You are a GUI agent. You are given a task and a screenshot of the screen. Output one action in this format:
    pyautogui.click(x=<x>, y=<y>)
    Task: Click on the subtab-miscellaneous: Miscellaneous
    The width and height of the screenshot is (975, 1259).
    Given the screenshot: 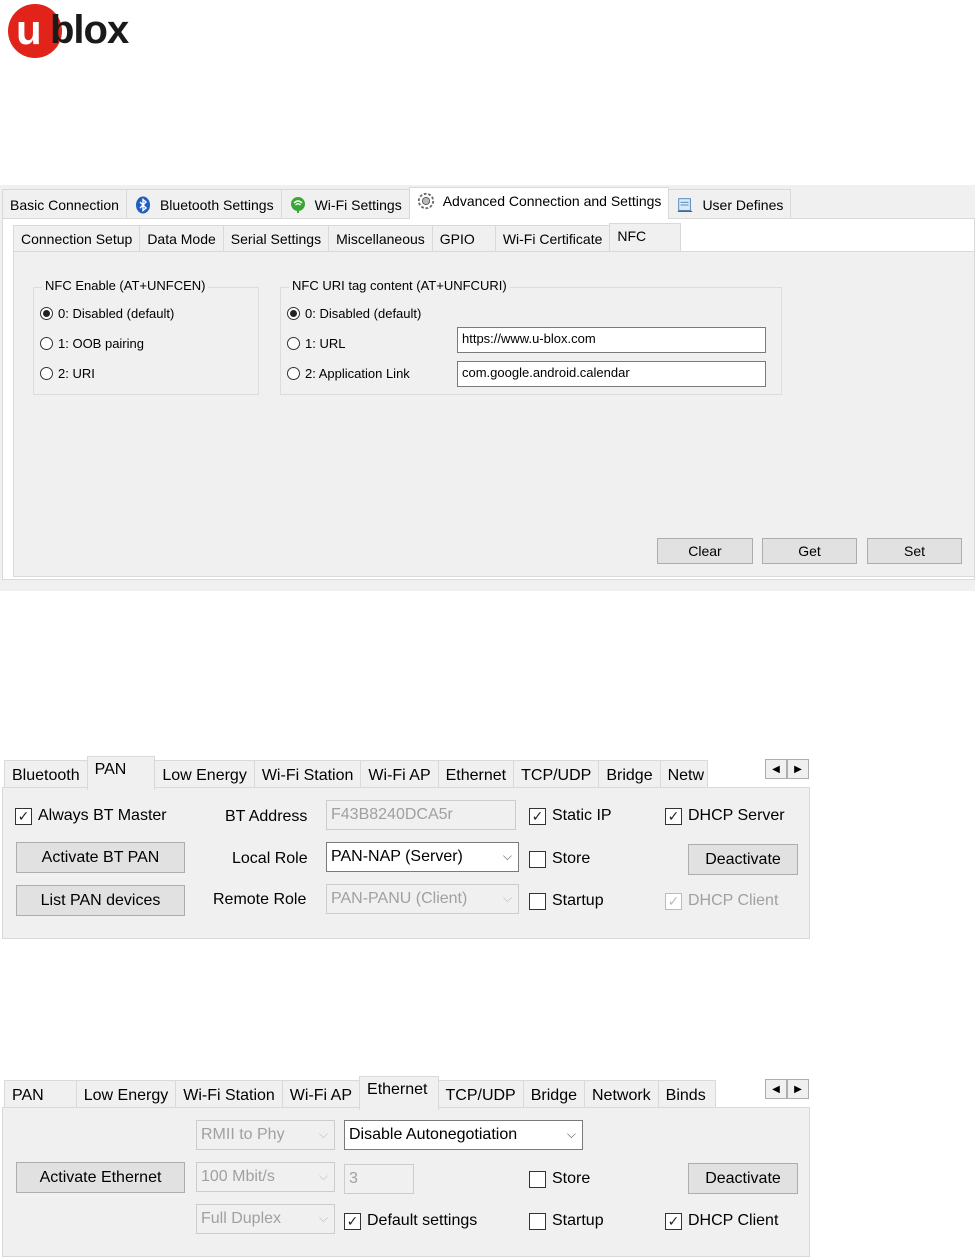 What is the action you would take?
    pyautogui.click(x=380, y=238)
    